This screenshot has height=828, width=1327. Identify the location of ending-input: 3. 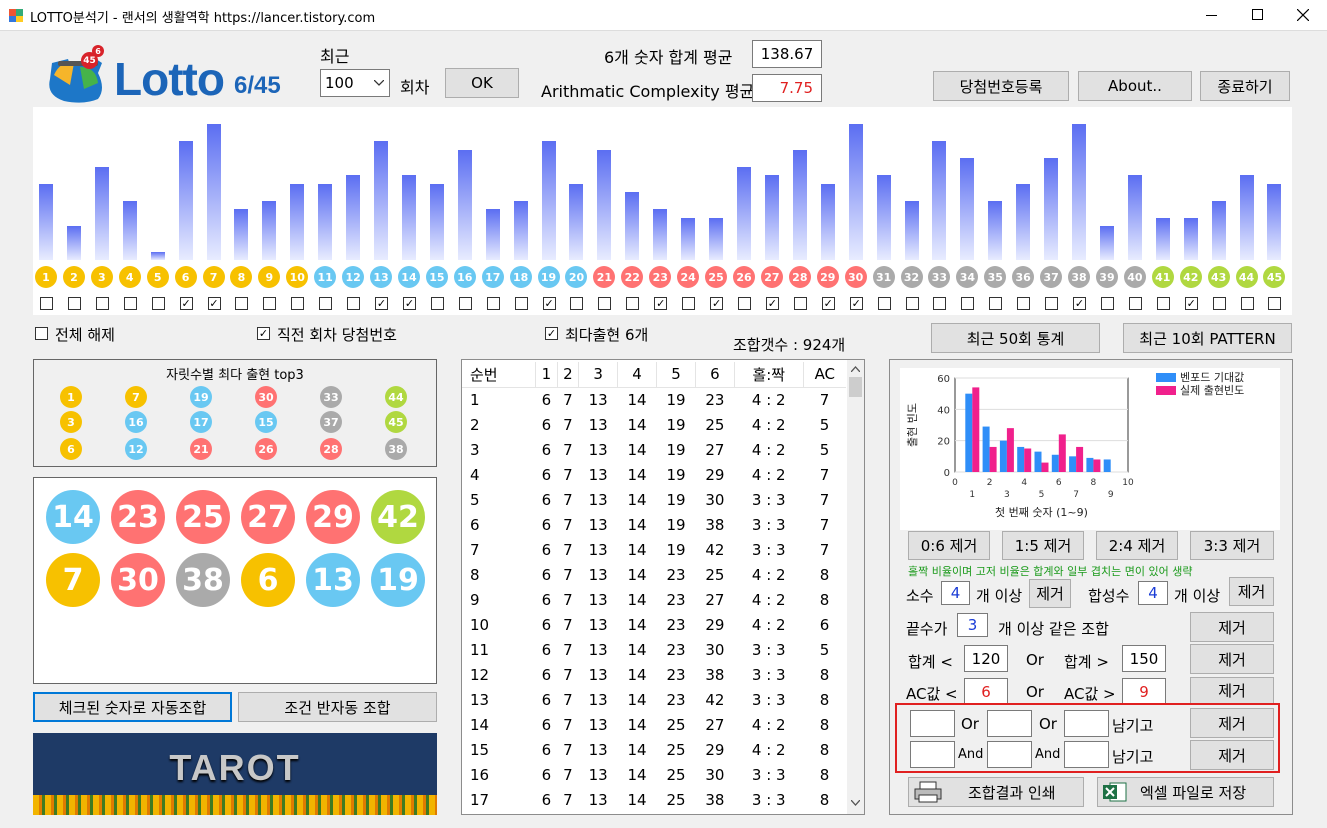
(972, 625).